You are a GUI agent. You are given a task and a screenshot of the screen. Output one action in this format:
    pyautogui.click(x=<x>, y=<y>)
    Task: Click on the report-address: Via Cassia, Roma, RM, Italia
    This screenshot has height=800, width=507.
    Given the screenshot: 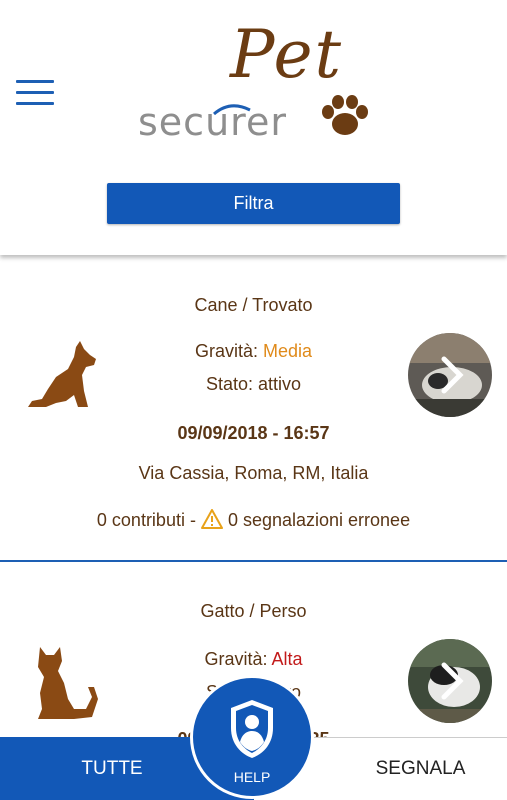 What is the action you would take?
    pyautogui.click(x=253, y=473)
    